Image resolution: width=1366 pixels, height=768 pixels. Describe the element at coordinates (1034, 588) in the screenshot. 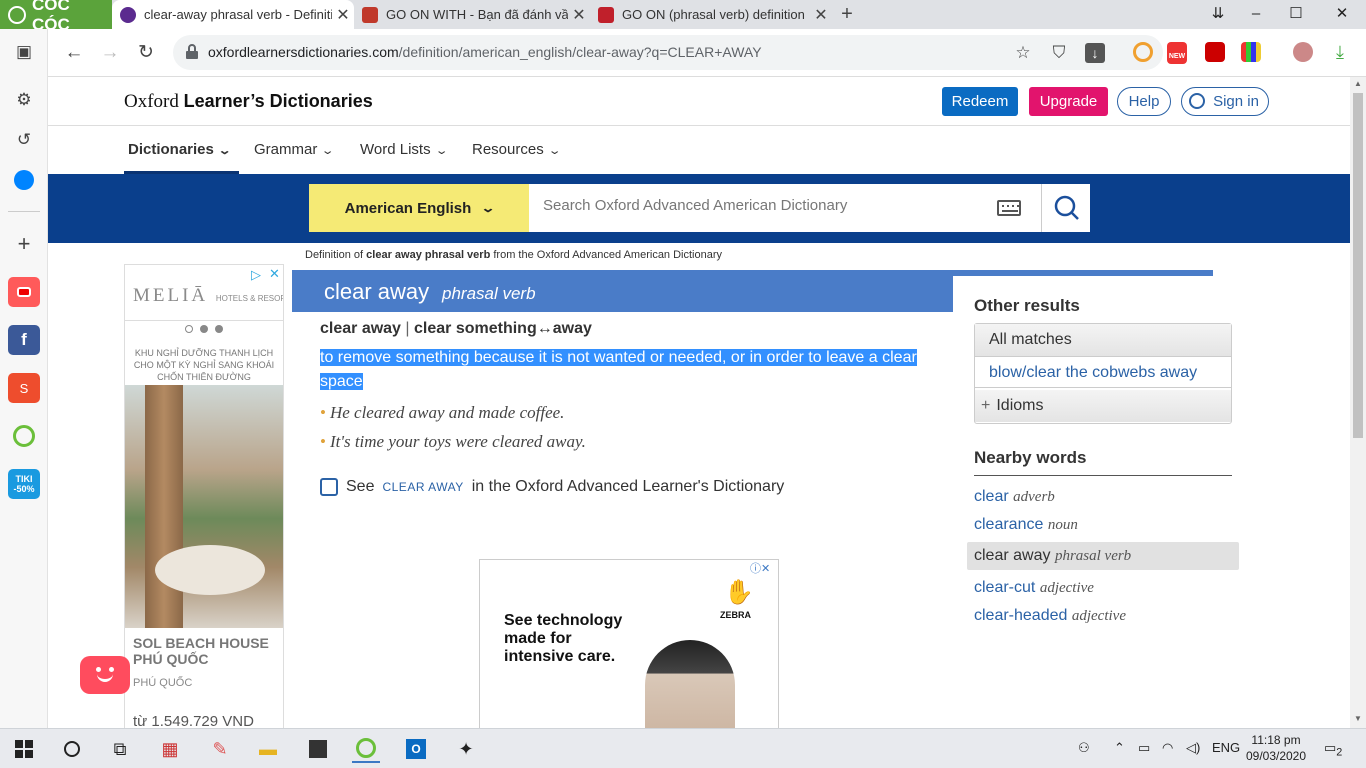

I see `nearby-word-clear-cut: clear-cut adjective` at that location.